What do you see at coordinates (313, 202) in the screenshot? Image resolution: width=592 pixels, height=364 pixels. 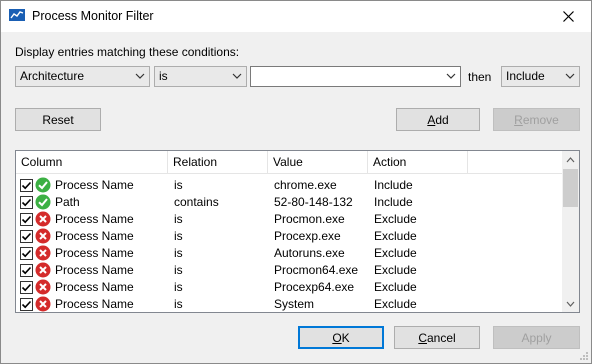 I see `cell-value: 52-80-148-132` at bounding box center [313, 202].